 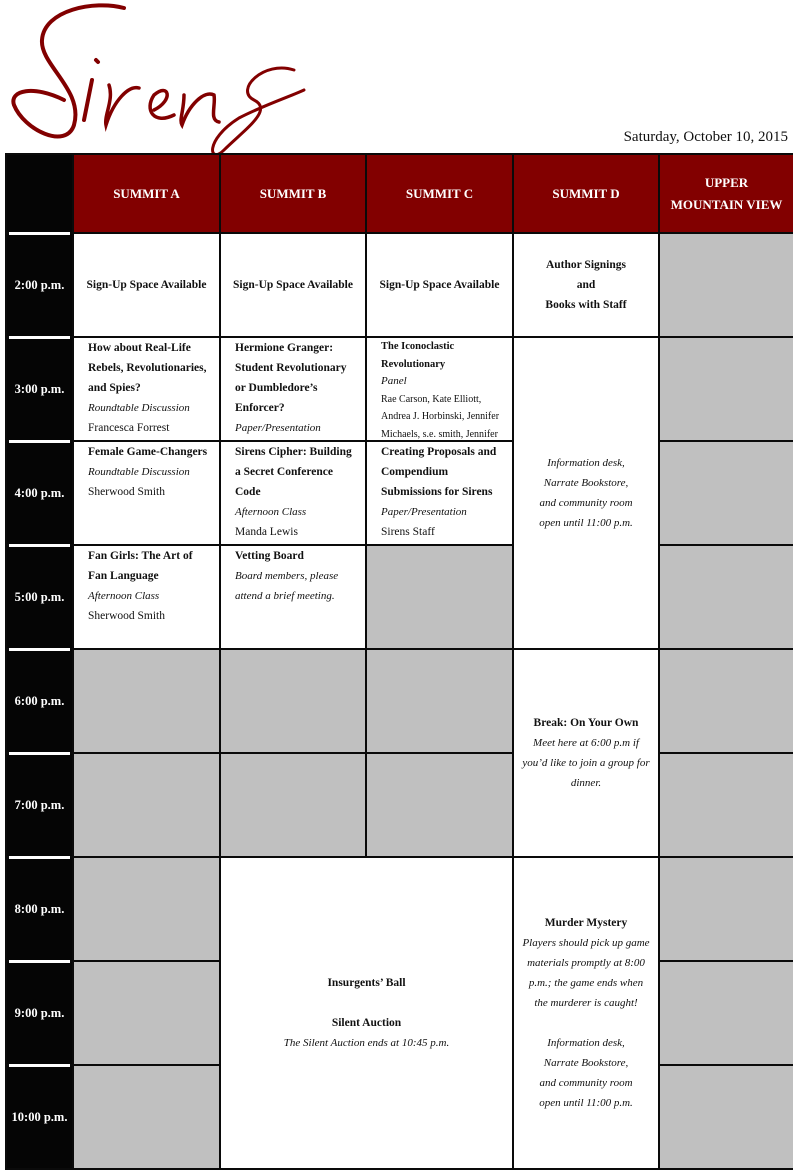 I want to click on session-title: The Iconoclastic Revolutionary, so click(x=418, y=355).